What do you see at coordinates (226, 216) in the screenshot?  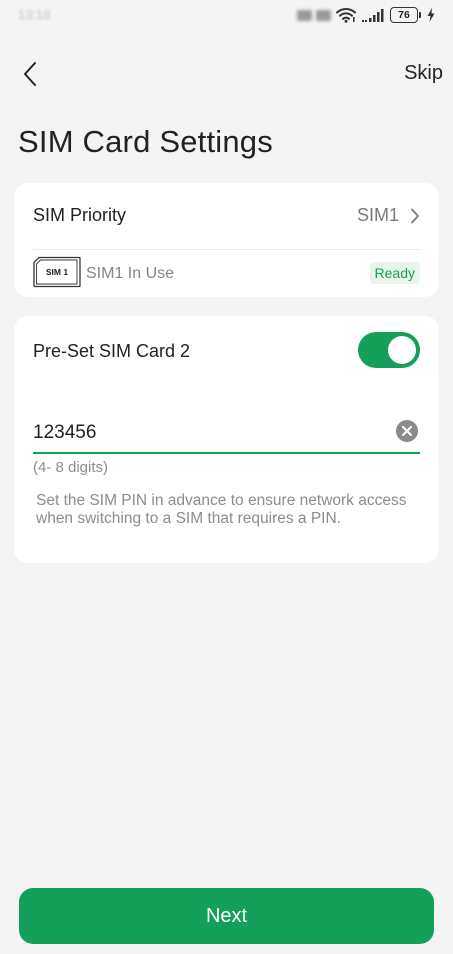 I see `sim-priority-row: SIM Priority SIM1` at bounding box center [226, 216].